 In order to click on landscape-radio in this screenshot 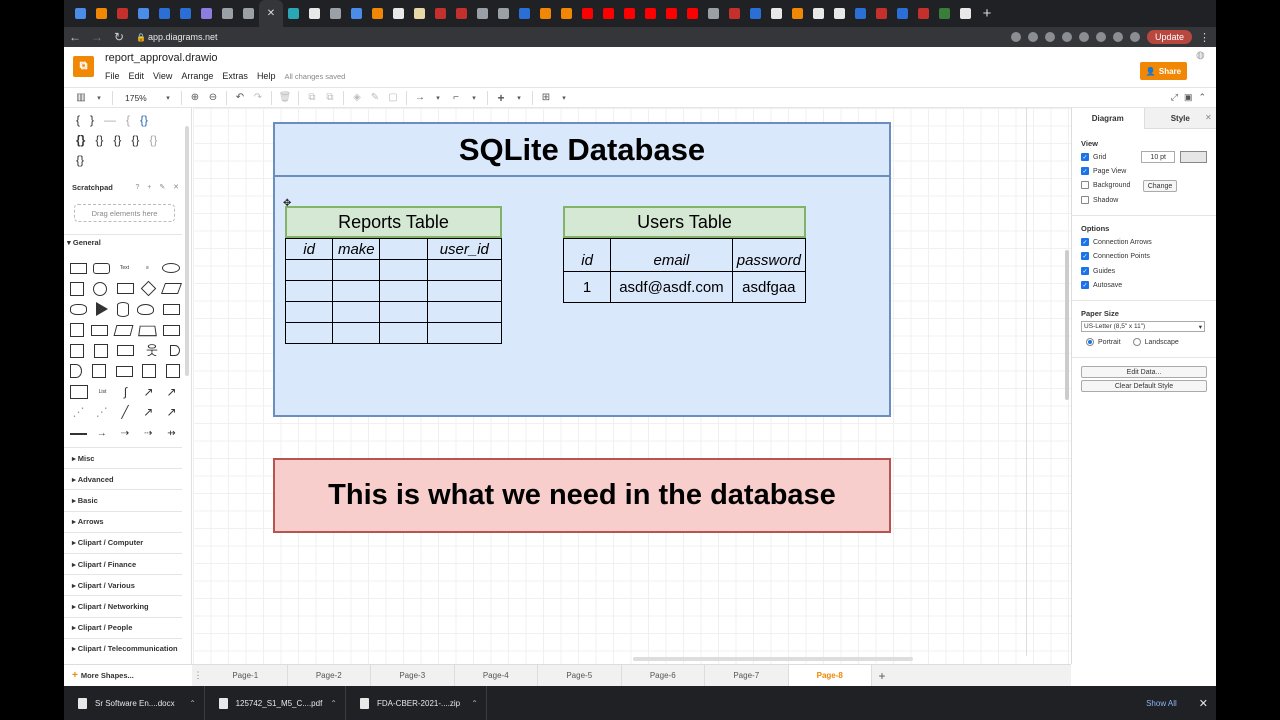, I will do `click(1136, 342)`.